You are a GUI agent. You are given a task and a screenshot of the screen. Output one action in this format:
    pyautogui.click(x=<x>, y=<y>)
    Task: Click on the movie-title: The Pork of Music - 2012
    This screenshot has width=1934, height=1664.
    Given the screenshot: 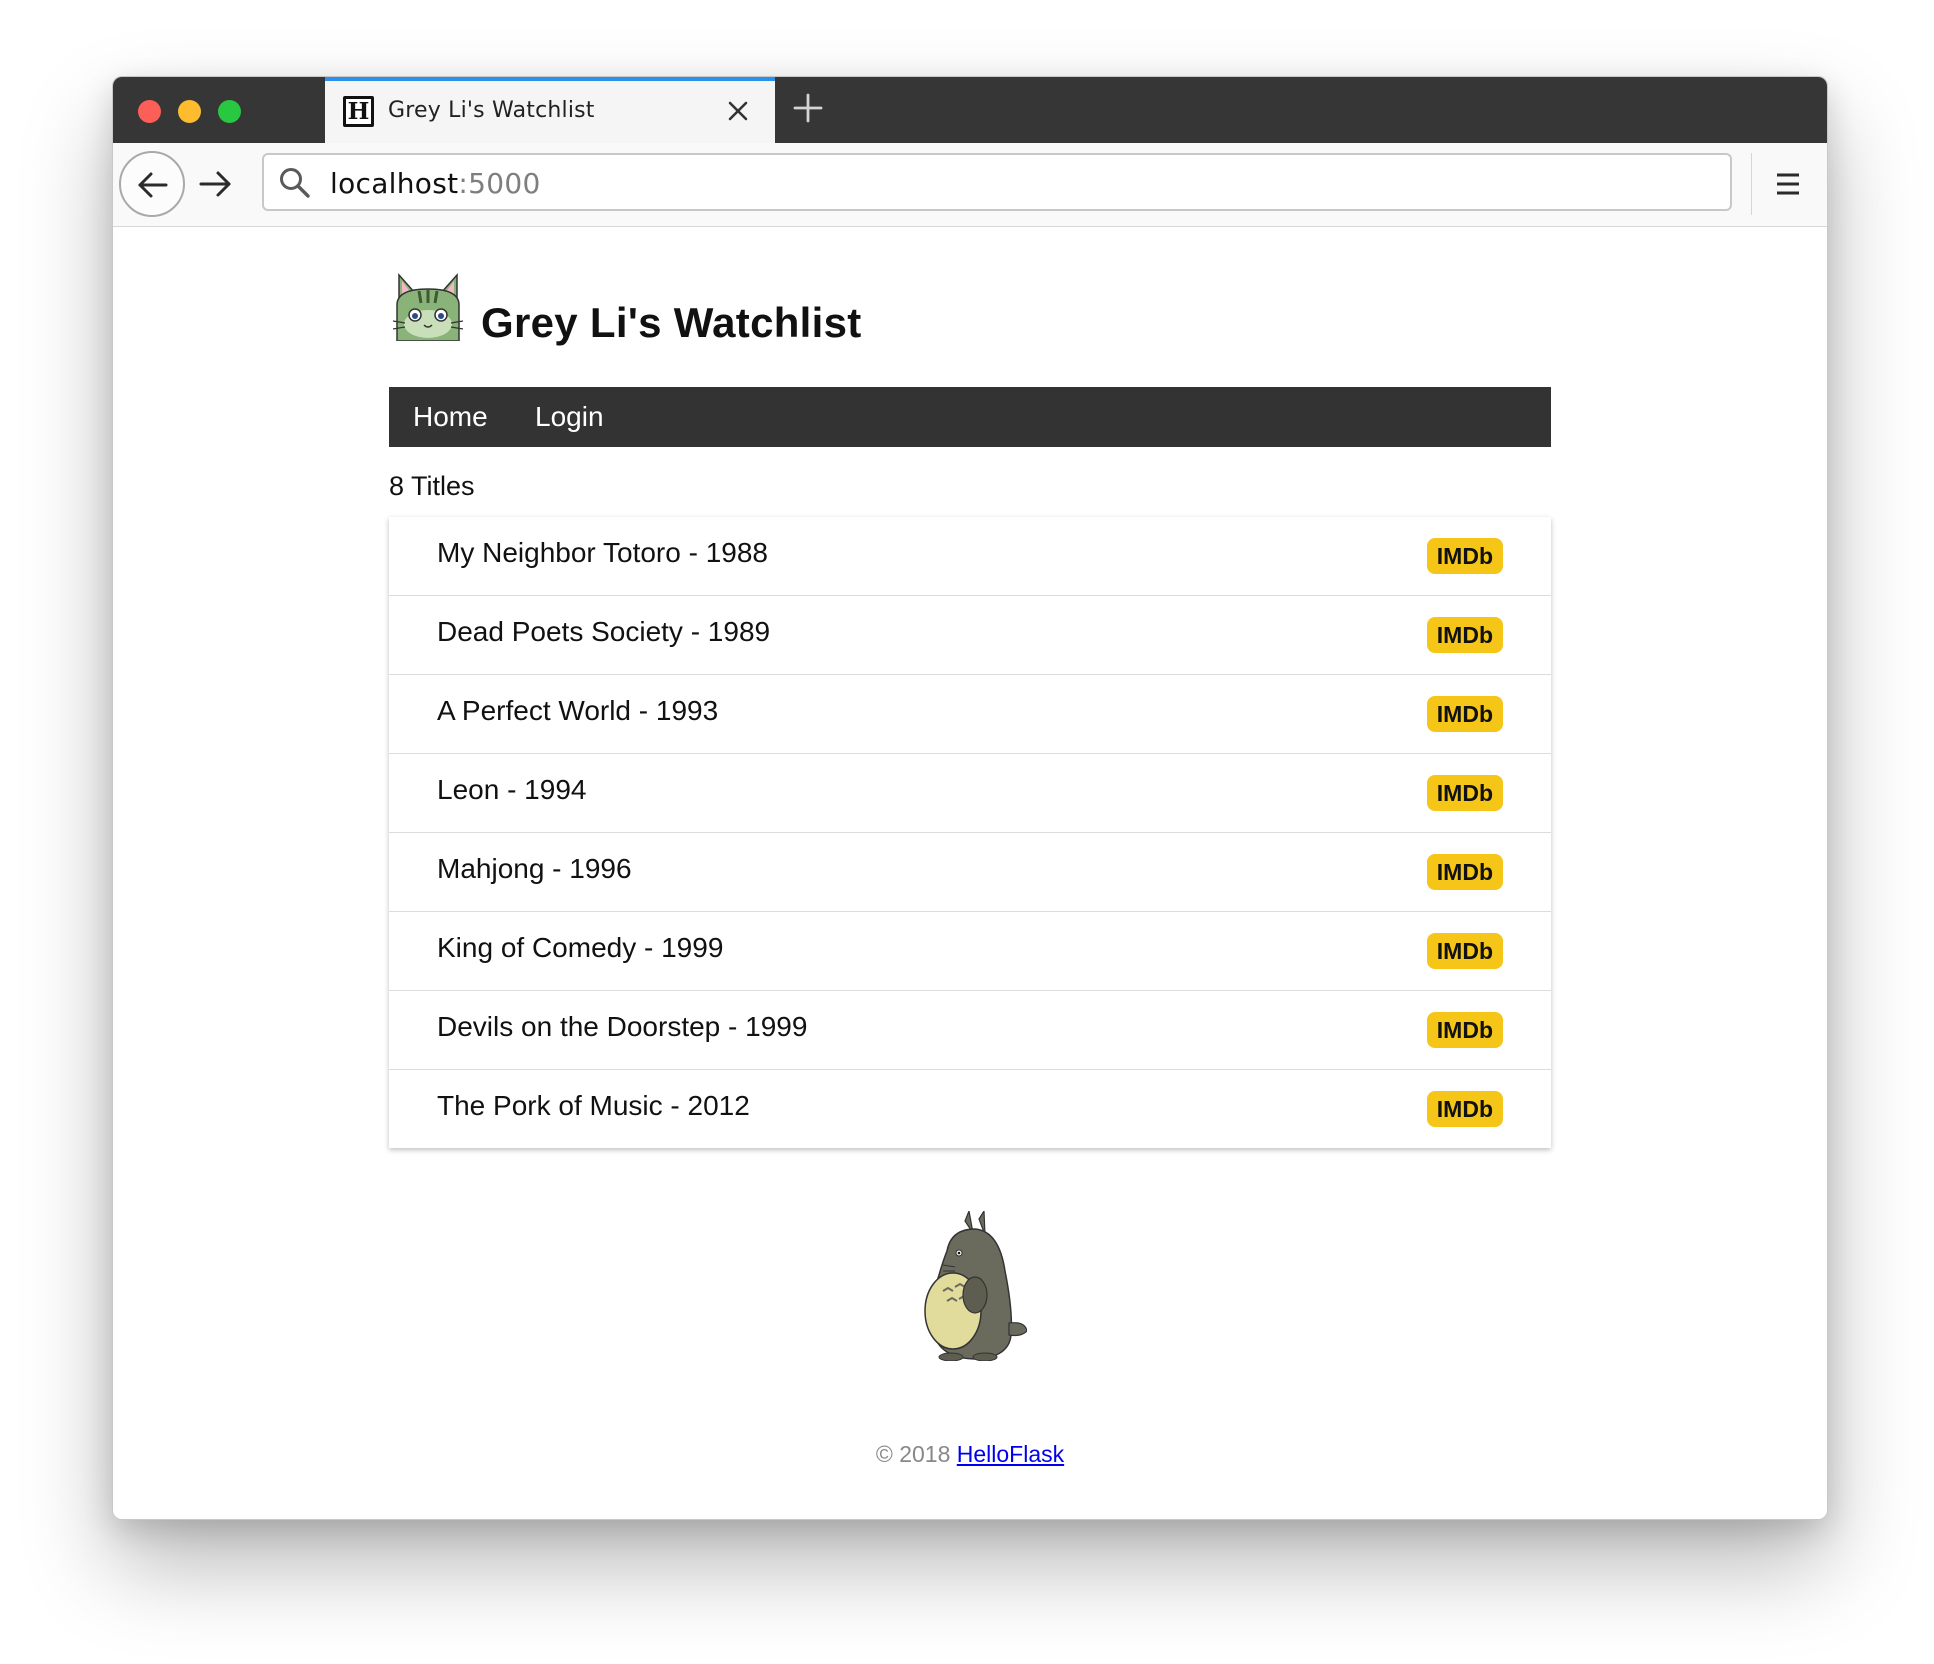 What is the action you would take?
    pyautogui.click(x=593, y=1105)
    